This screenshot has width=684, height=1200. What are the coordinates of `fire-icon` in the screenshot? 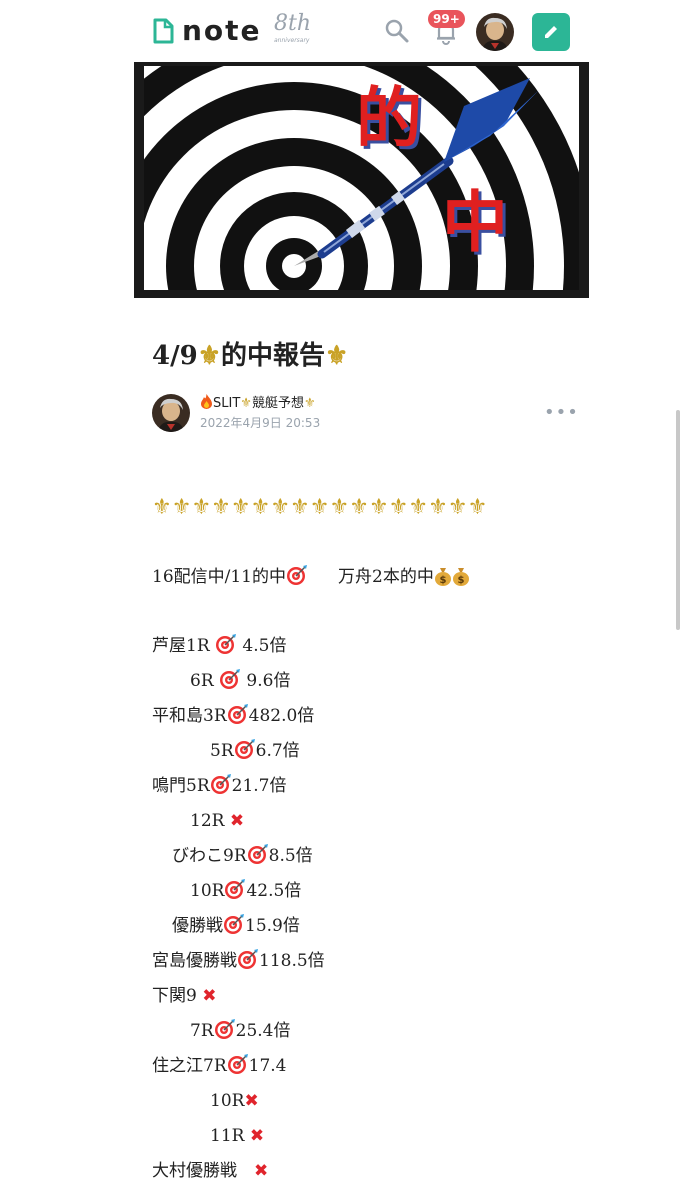 It's located at (206, 401).